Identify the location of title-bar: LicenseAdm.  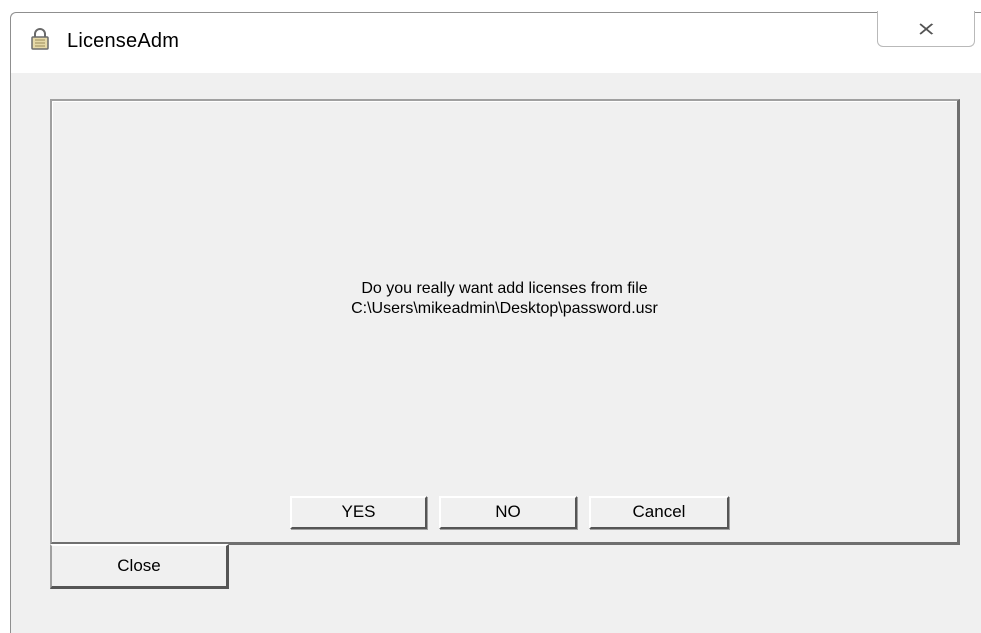
(496, 42).